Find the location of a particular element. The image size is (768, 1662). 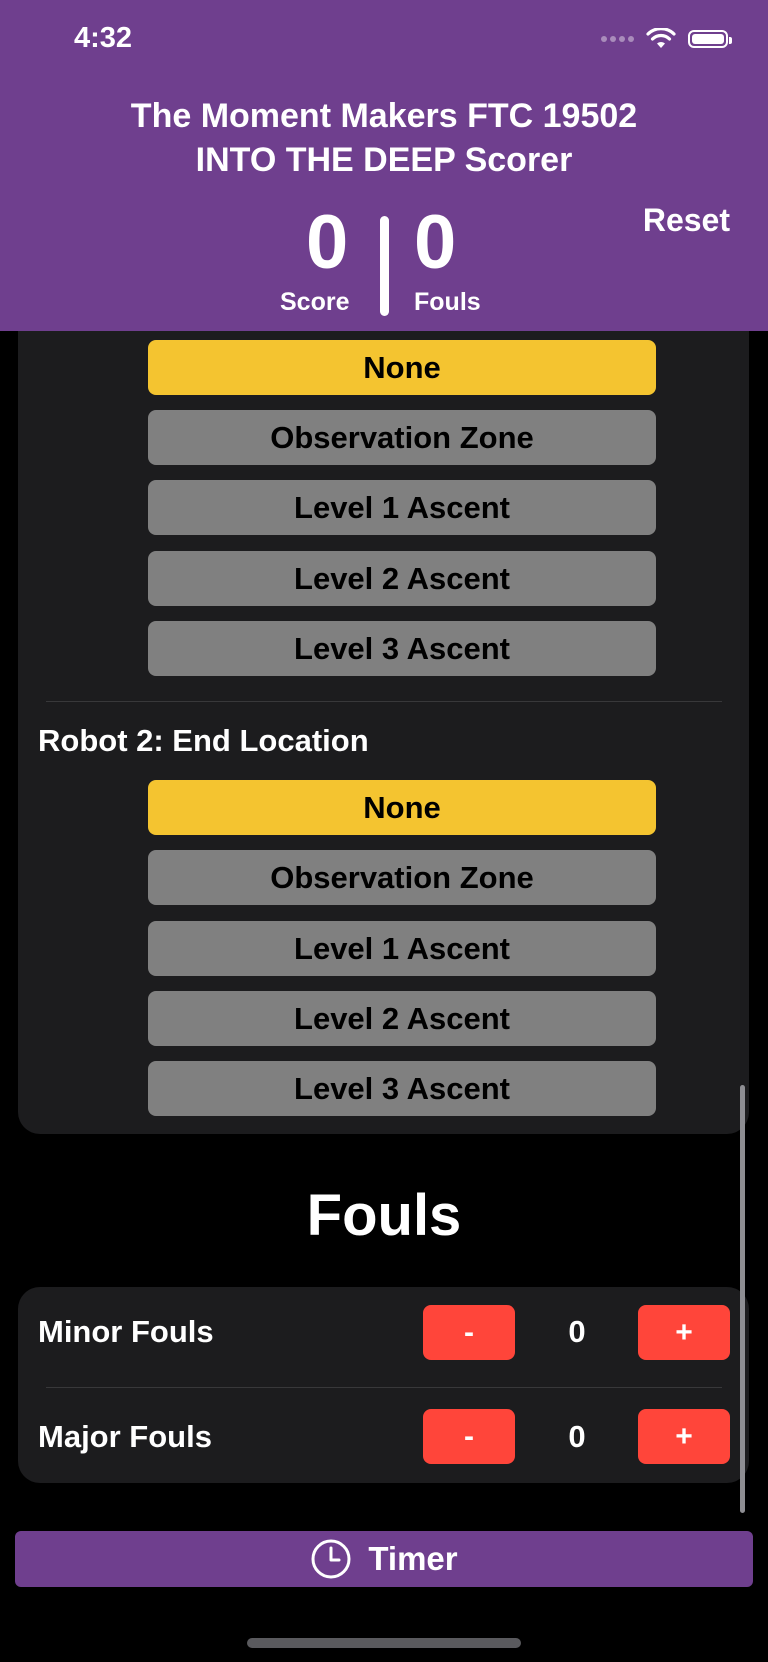

minor-fouls-label: Minor Fouls is located at coordinates (126, 1331).